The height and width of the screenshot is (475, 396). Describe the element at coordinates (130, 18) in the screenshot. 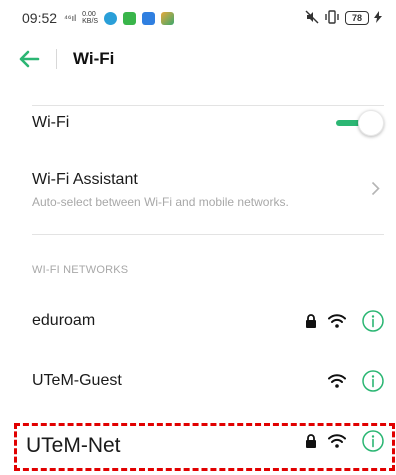

I see `whatsapp-icon` at that location.